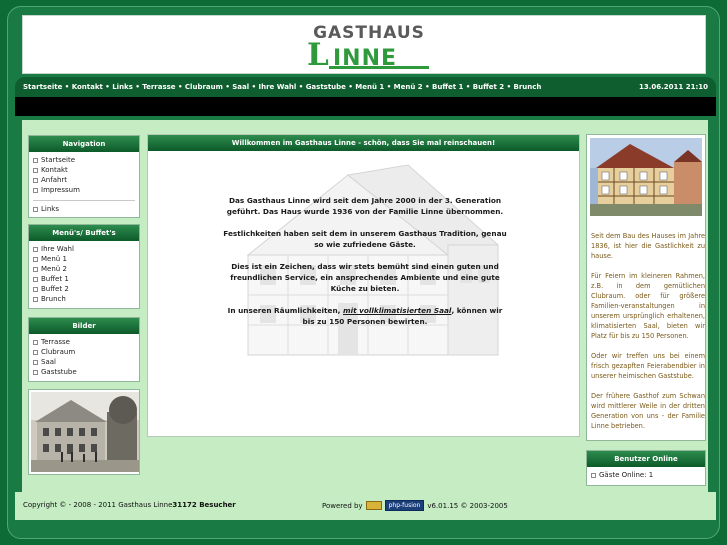 The height and width of the screenshot is (545, 727). What do you see at coordinates (326, 87) in the screenshot?
I see `top-nav-link: Gaststube` at bounding box center [326, 87].